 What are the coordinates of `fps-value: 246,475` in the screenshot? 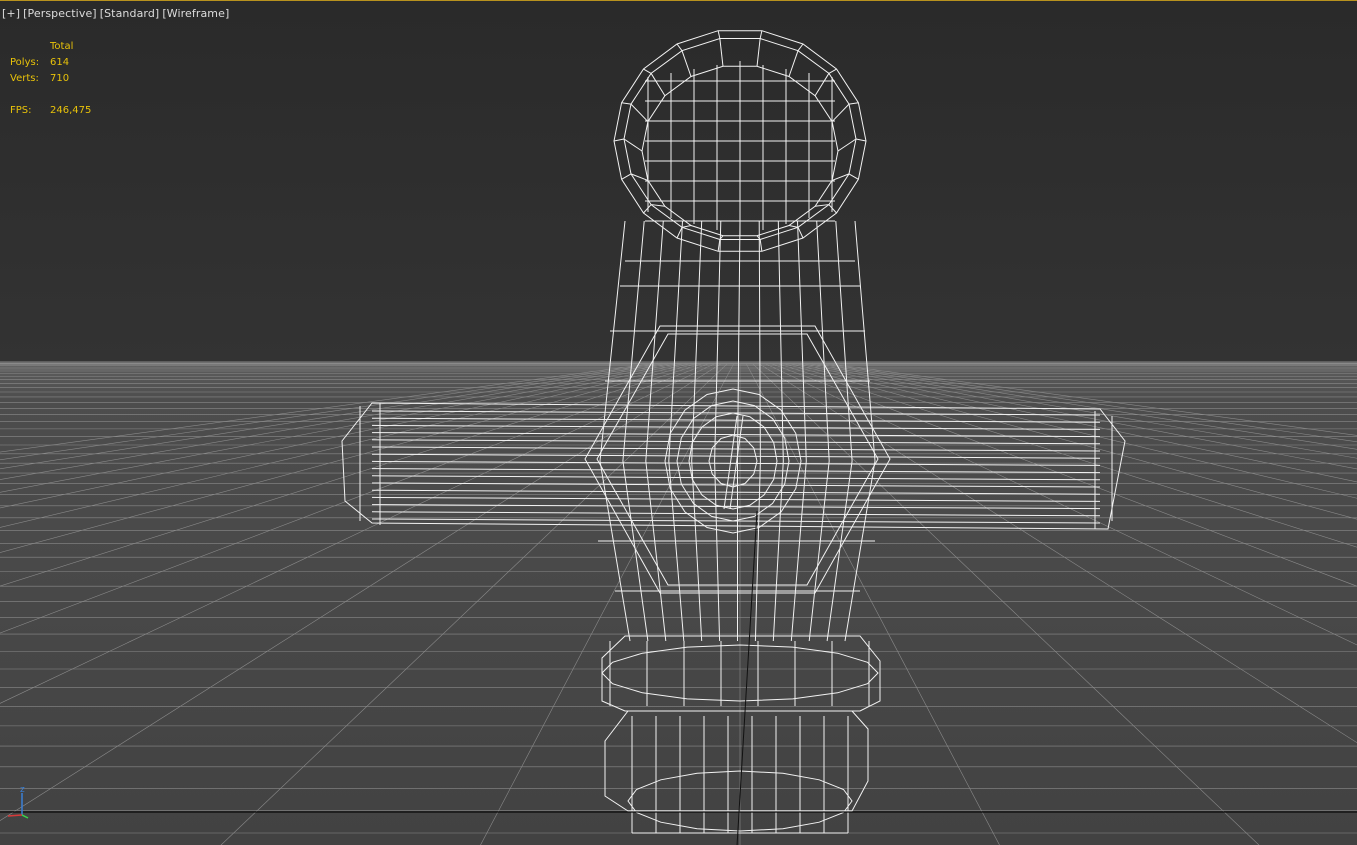 It's located at (71, 110).